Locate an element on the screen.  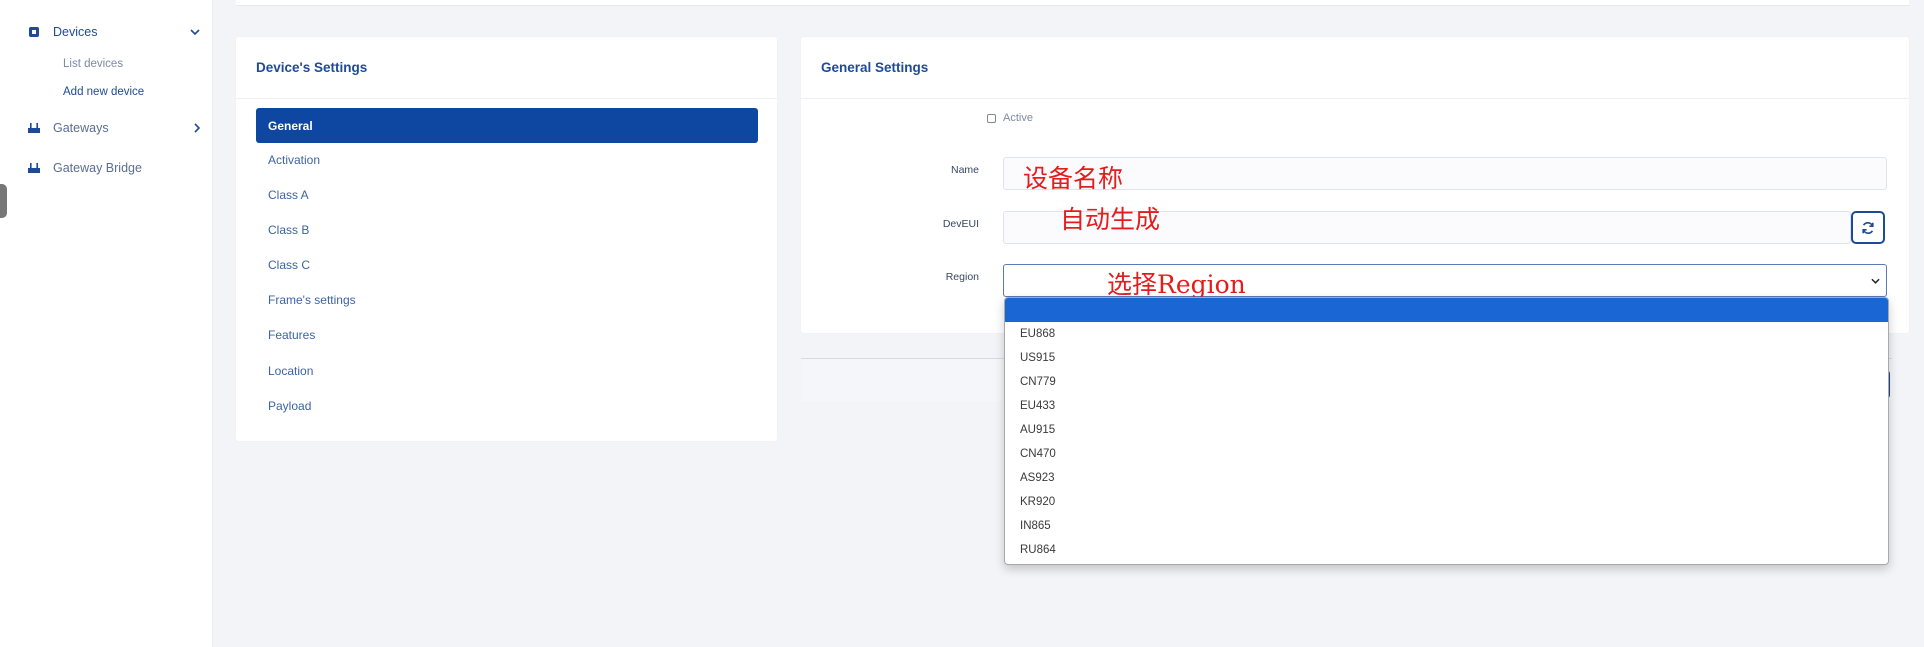
chip-icon is located at coordinates (34, 32).